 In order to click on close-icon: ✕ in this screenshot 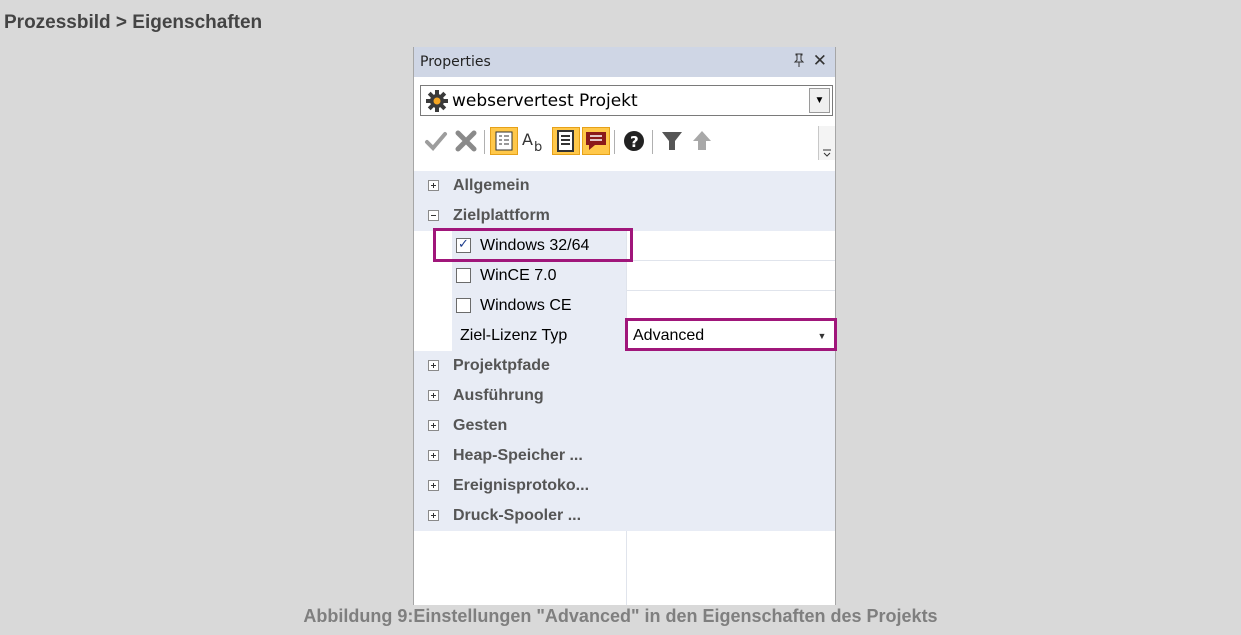, I will do `click(820, 61)`.